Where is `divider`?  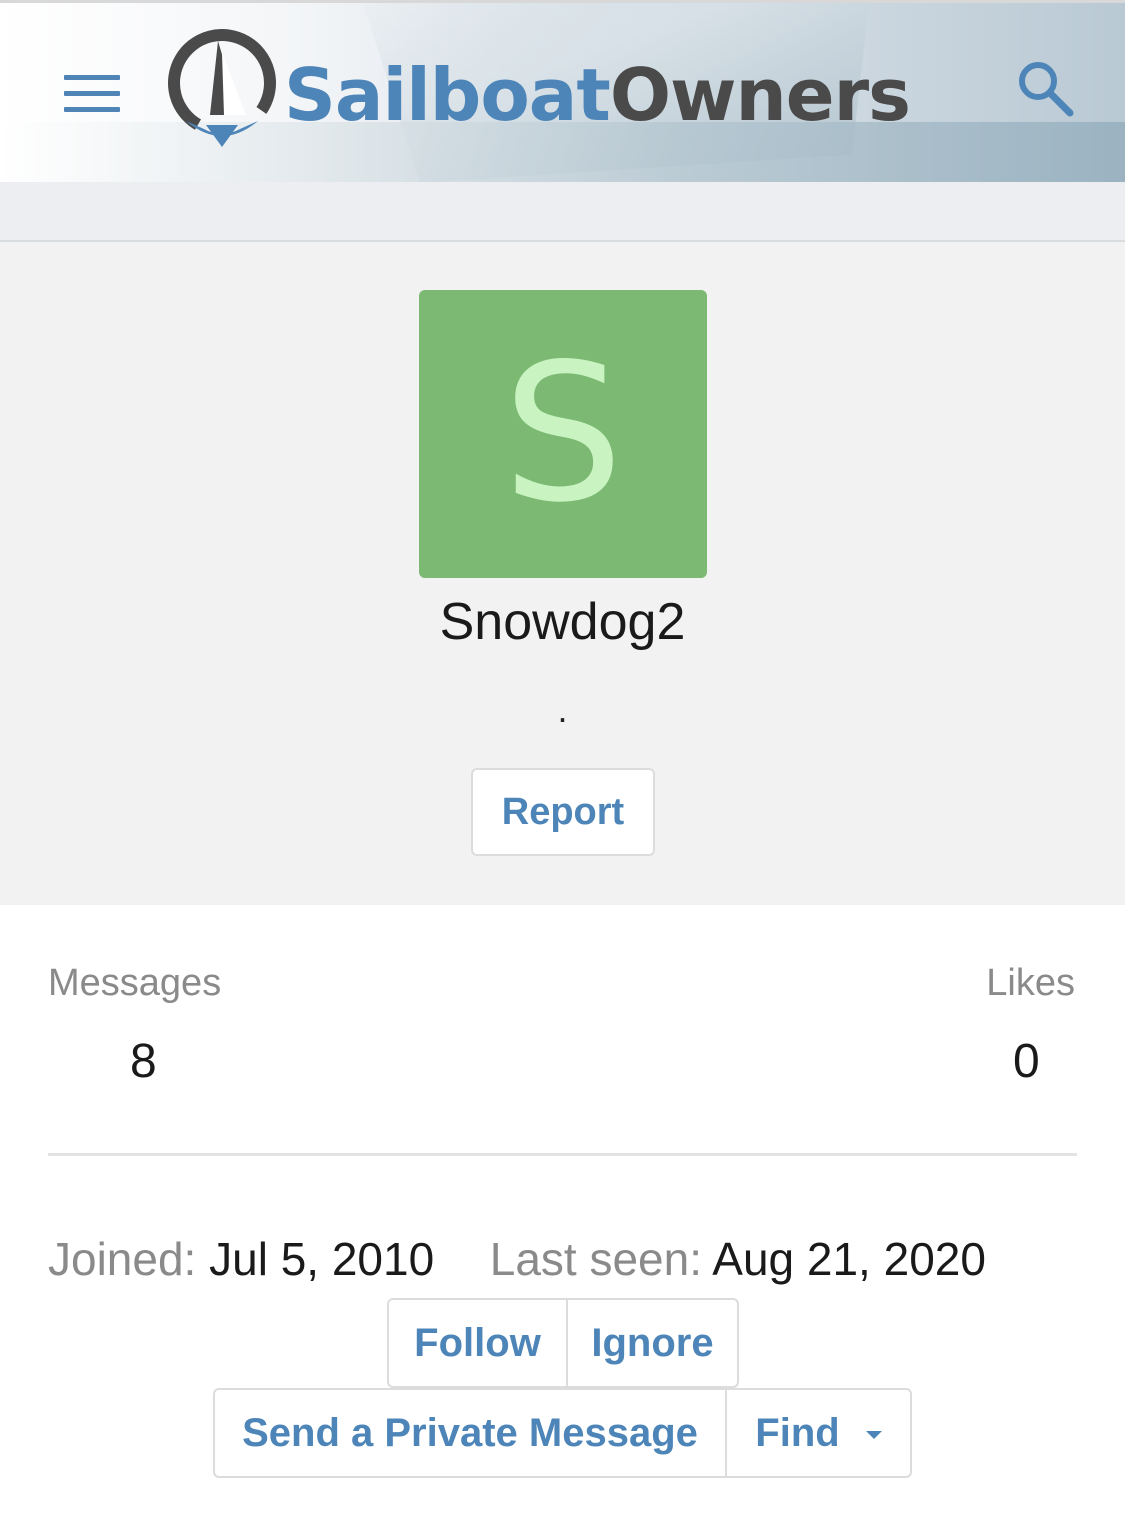 divider is located at coordinates (562, 1154).